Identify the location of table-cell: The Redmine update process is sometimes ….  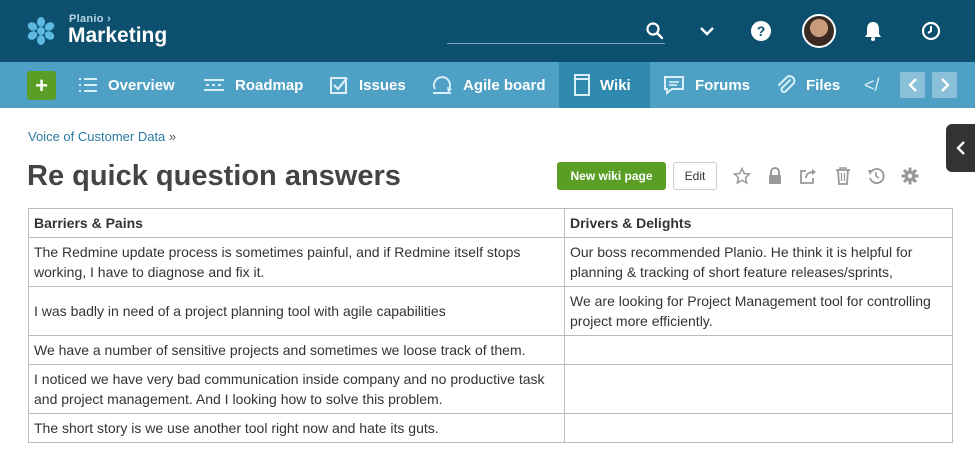
(296, 262).